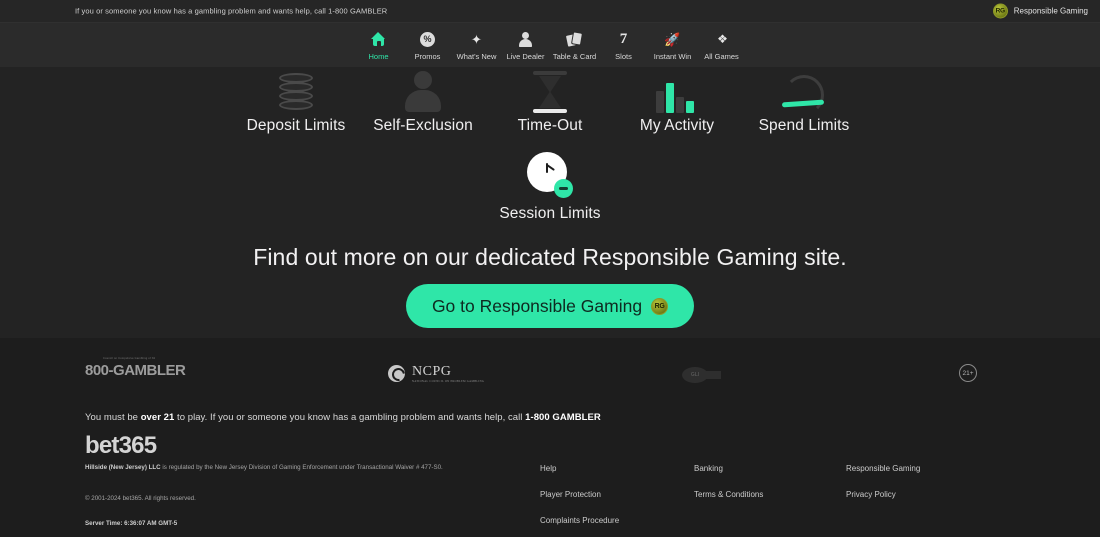  I want to click on home-icon, so click(378, 39).